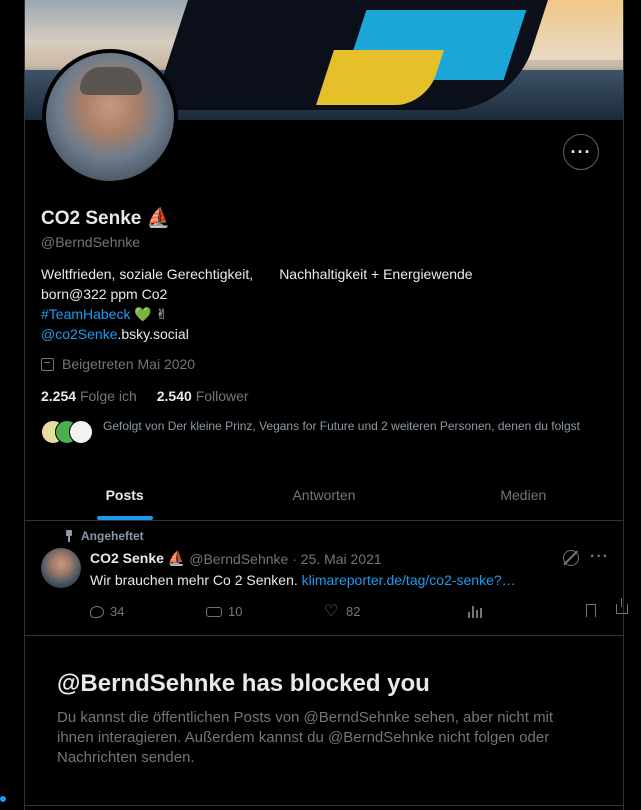 The width and height of the screenshot is (641, 810). I want to click on reply-count: 34, so click(117, 611).